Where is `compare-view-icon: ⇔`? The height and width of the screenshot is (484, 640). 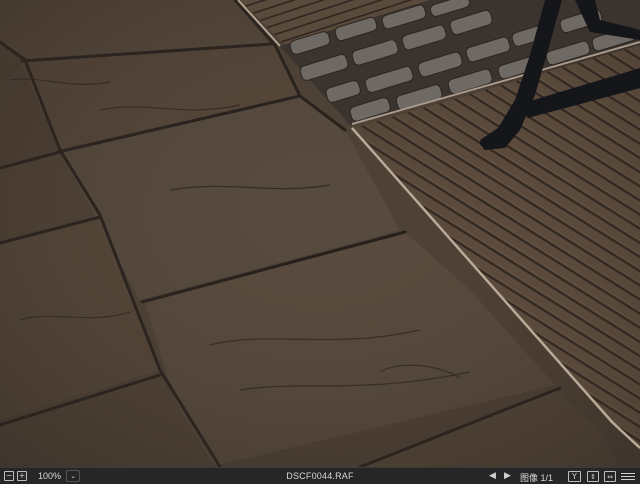 compare-view-icon: ⇔ is located at coordinates (610, 476).